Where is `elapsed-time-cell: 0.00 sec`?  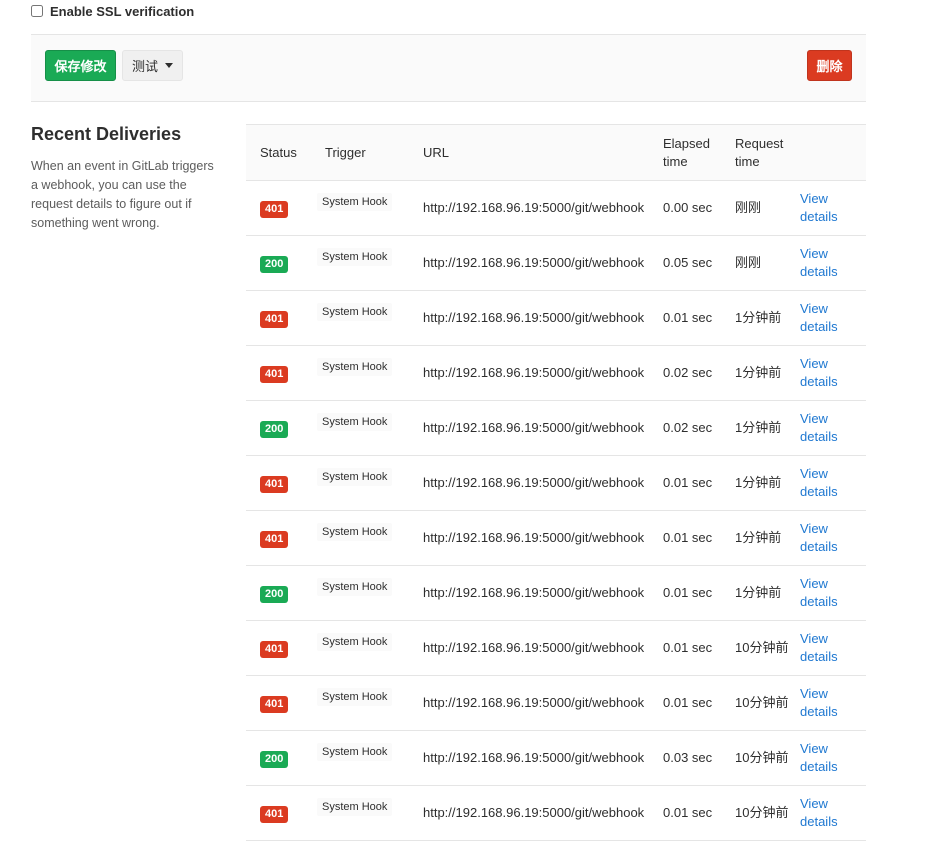 elapsed-time-cell: 0.00 sec is located at coordinates (690, 208).